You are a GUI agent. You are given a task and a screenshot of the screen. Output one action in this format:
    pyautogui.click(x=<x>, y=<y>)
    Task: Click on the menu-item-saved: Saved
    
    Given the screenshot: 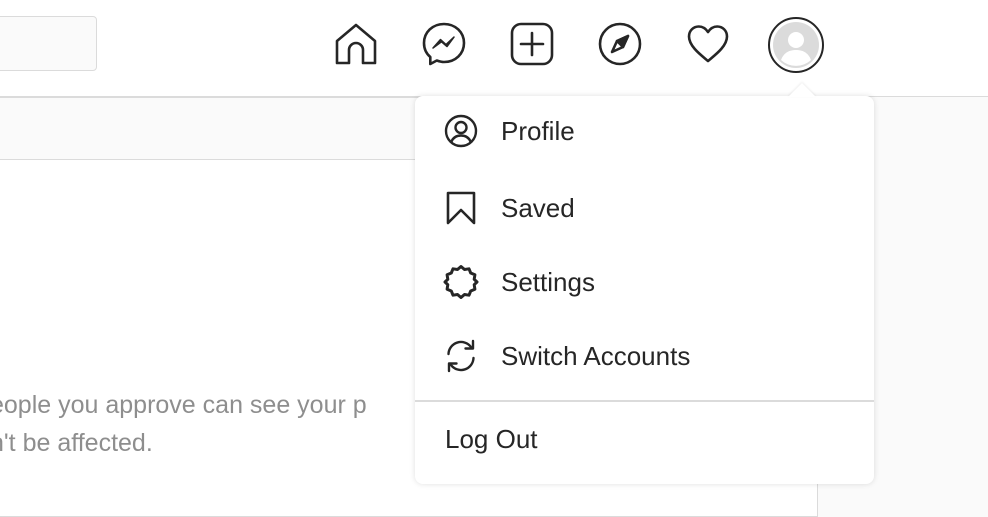 What is the action you would take?
    pyautogui.click(x=644, y=208)
    